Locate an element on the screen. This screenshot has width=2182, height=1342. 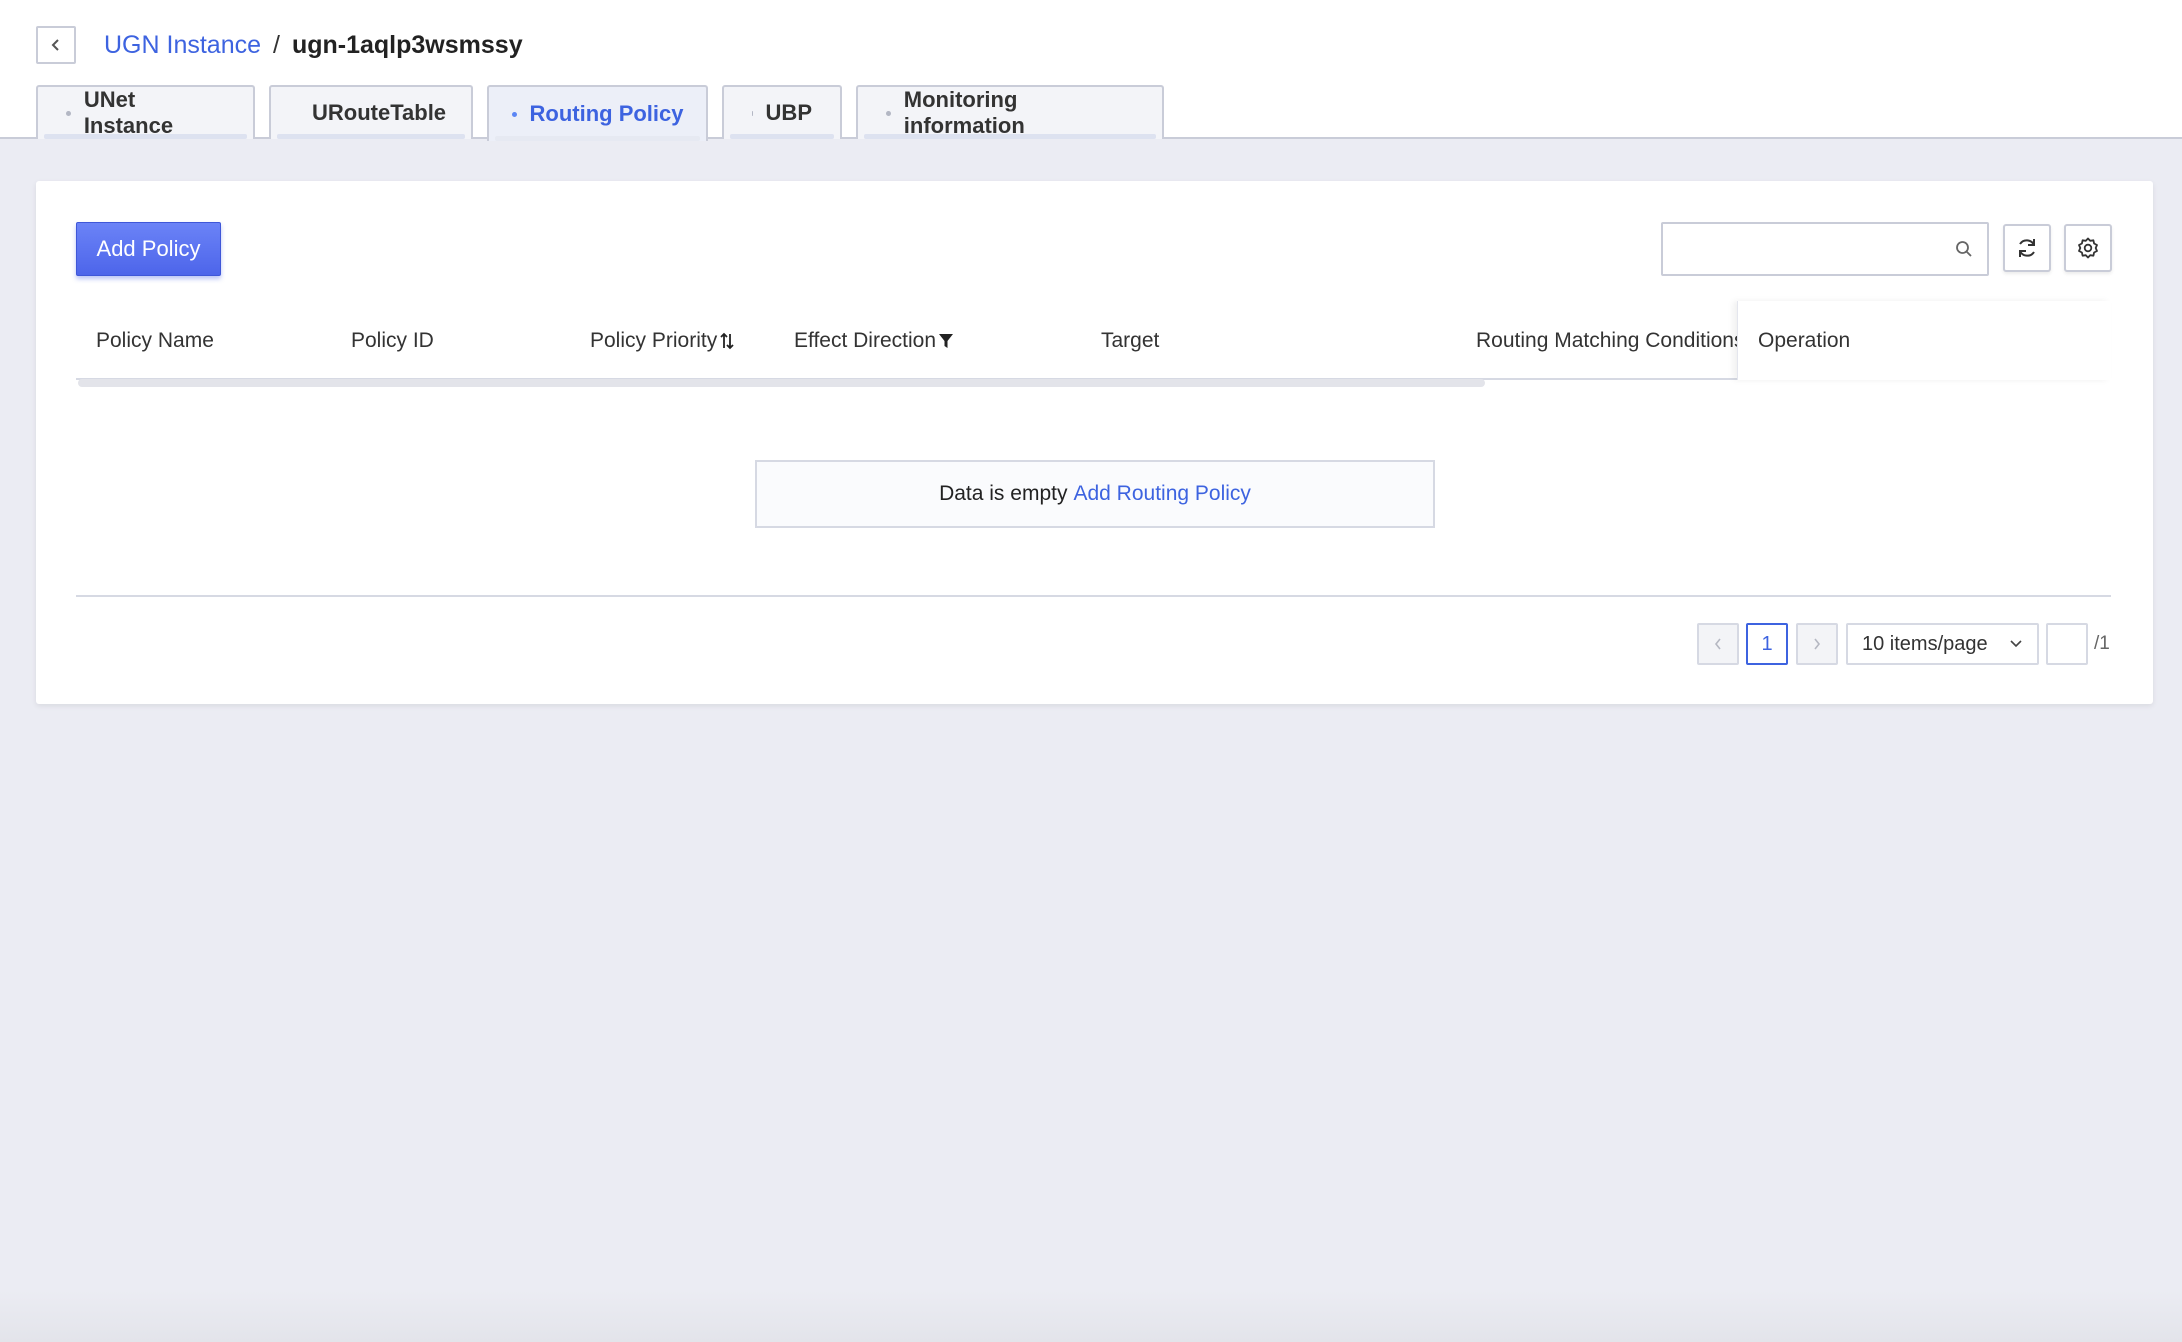
prev-page-button is located at coordinates (1718, 644).